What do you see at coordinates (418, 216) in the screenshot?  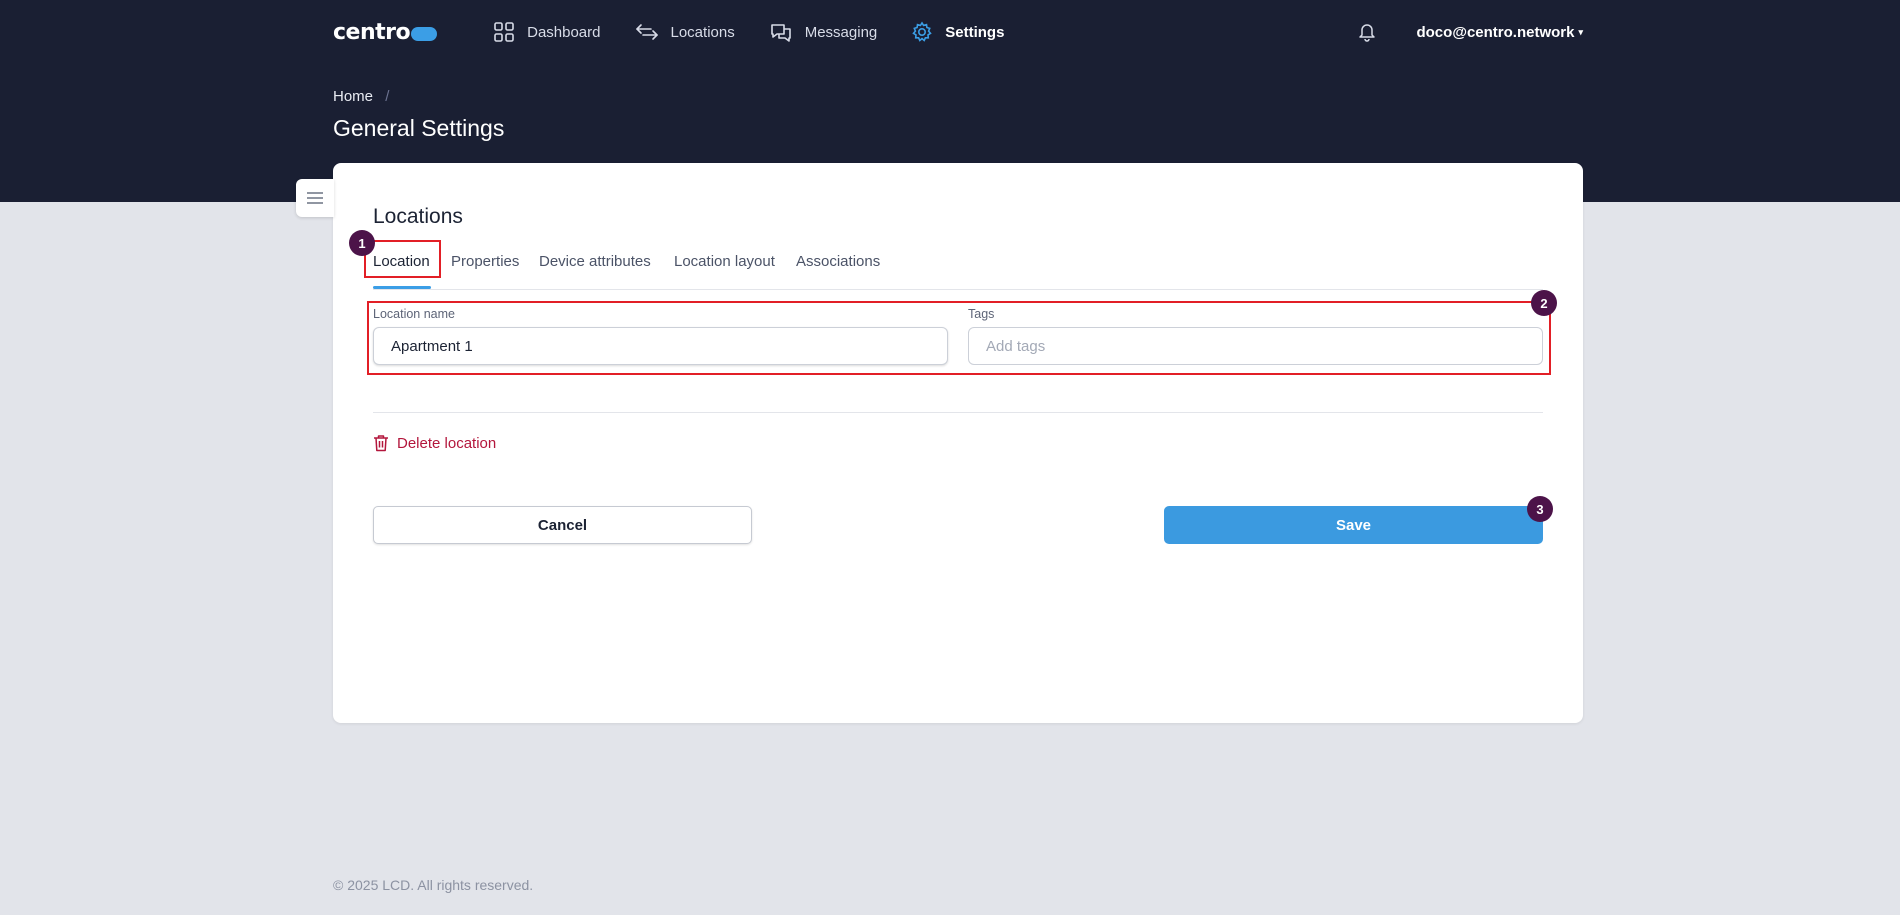 I see `card-title: Locations` at bounding box center [418, 216].